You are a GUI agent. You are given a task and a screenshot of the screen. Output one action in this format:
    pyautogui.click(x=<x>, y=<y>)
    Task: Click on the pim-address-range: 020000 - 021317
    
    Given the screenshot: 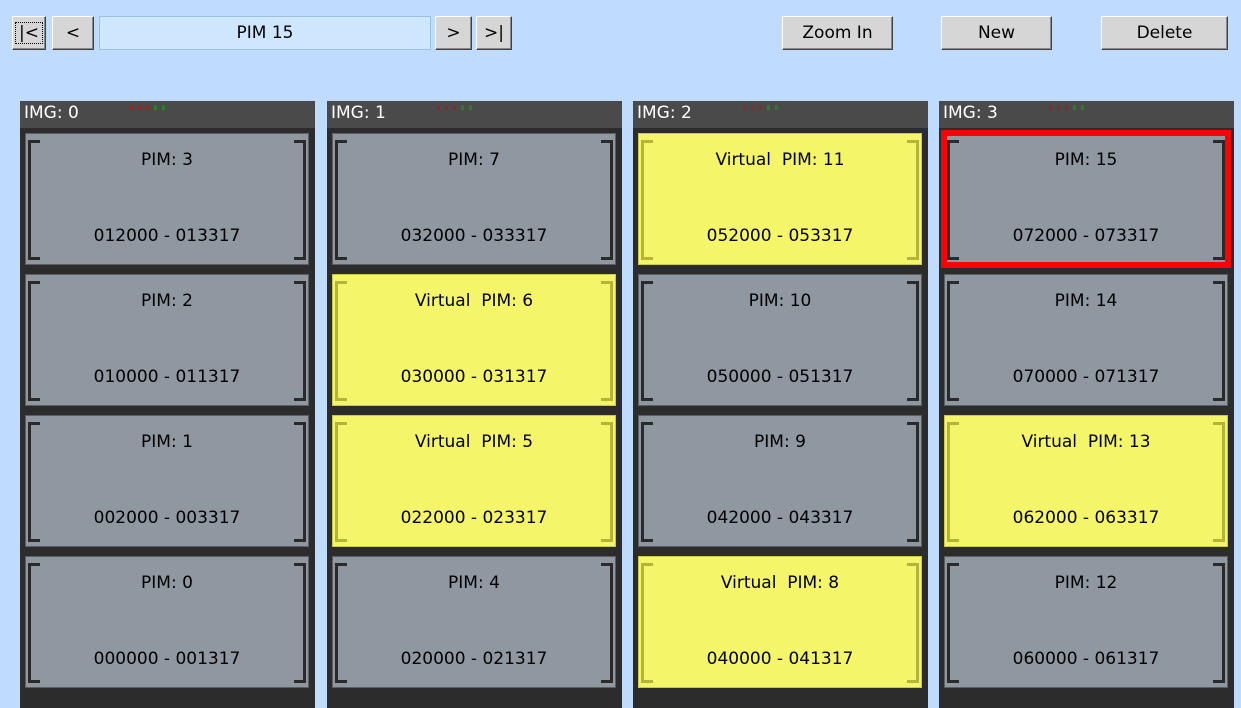 What is the action you would take?
    pyautogui.click(x=474, y=659)
    